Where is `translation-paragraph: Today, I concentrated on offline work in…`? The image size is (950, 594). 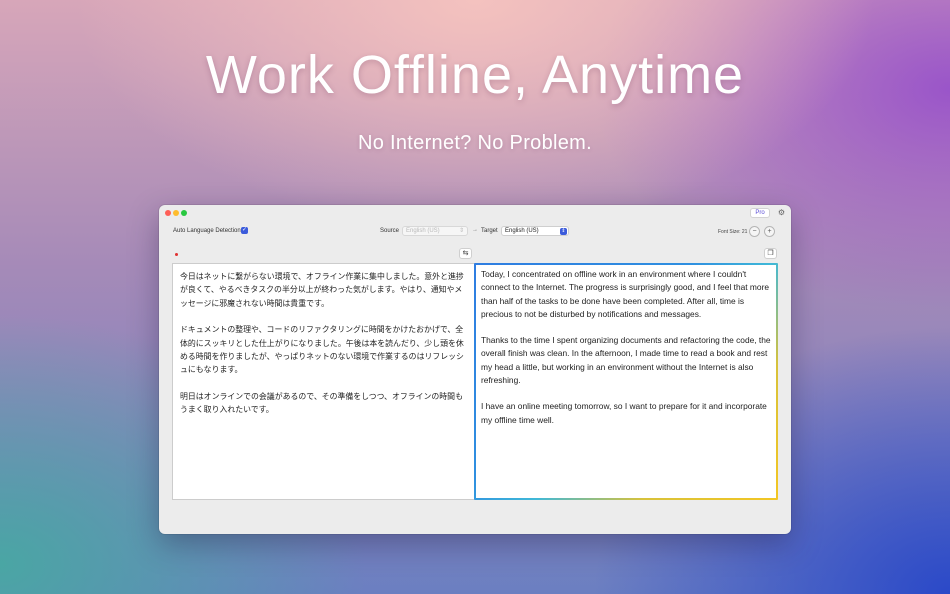
translation-paragraph: Today, I concentrated on offline work in… is located at coordinates (625, 294).